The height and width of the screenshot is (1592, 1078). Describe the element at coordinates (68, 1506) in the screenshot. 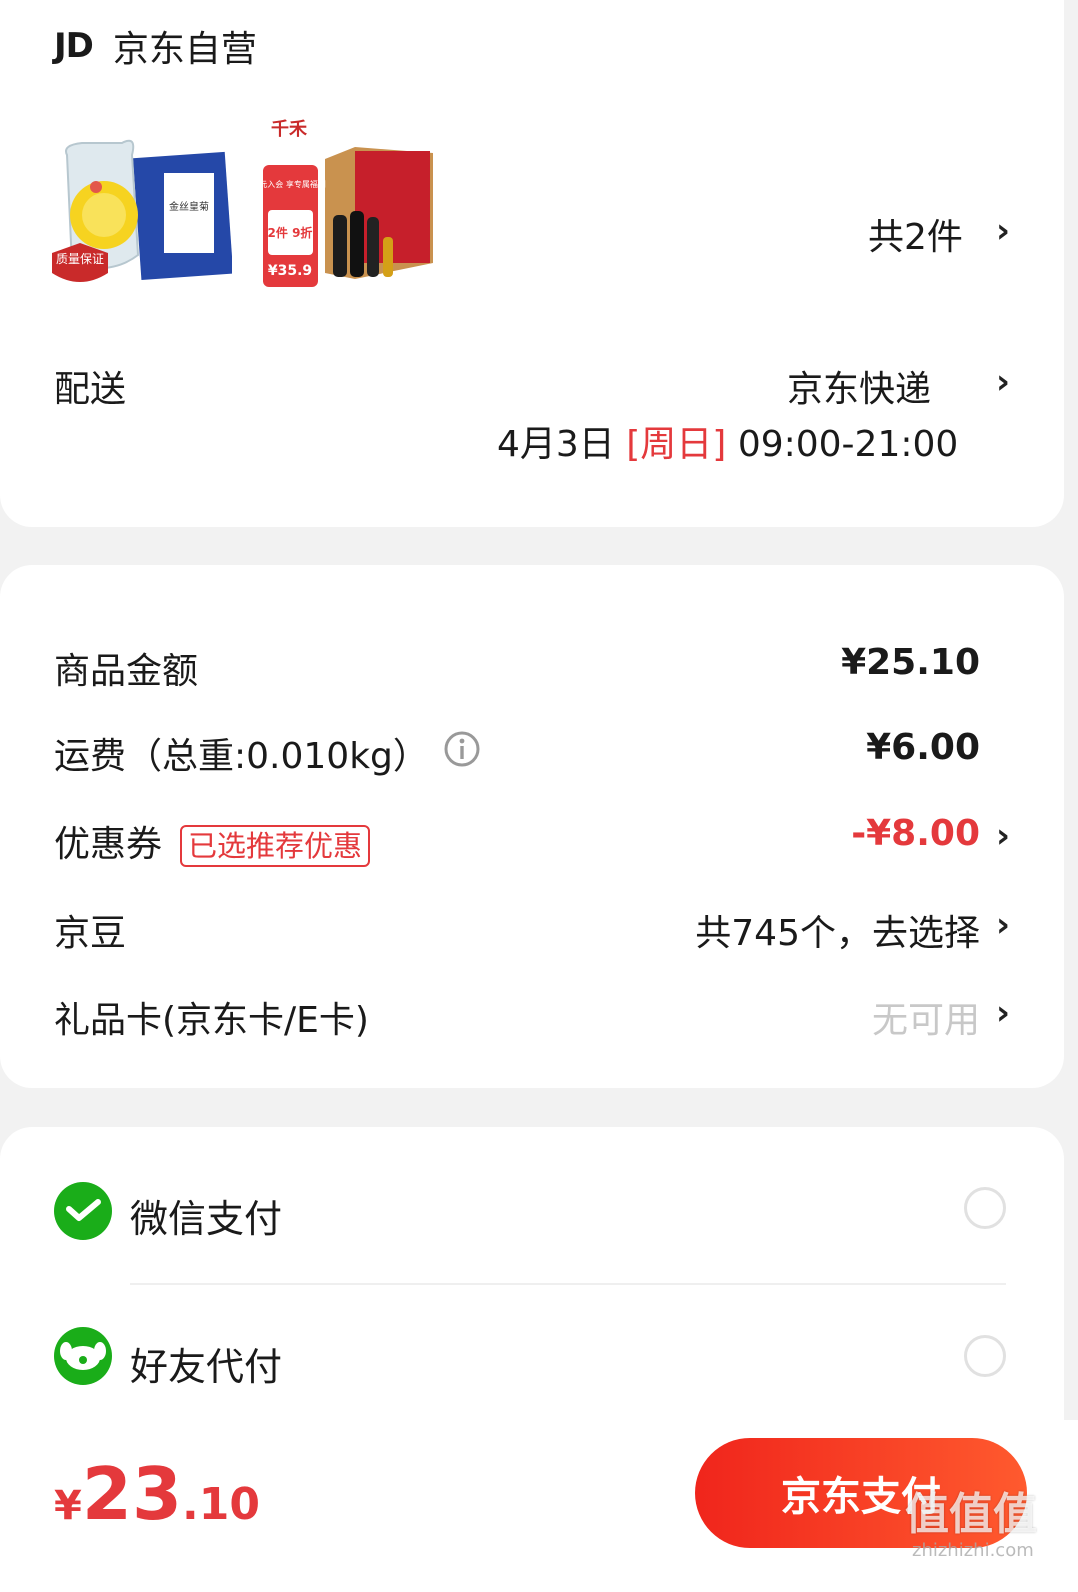

I see `total-currency: ¥` at that location.